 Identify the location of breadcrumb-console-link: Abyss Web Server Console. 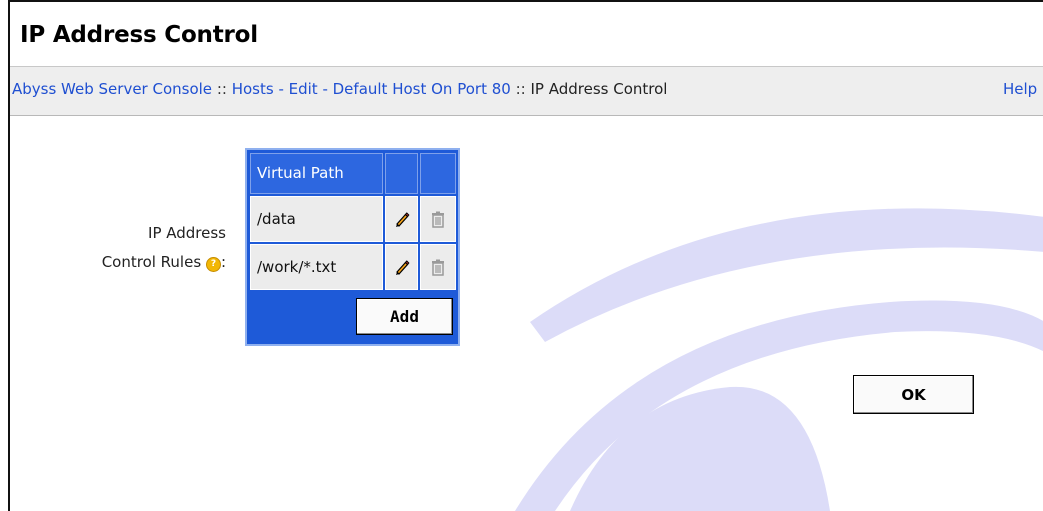
(112, 89).